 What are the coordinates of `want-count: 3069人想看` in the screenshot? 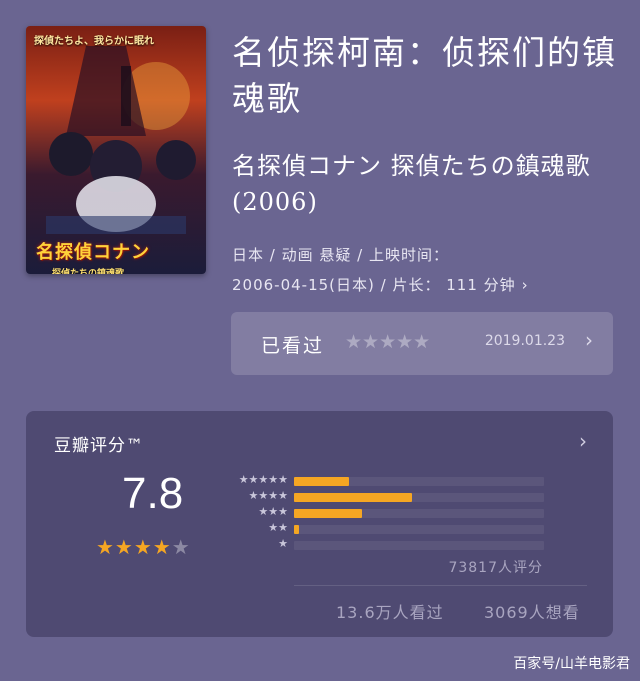 It's located at (532, 611).